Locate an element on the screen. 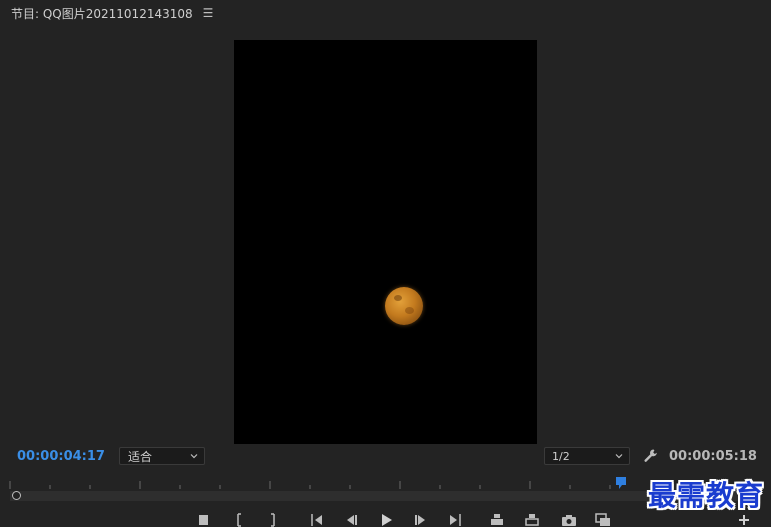 Image resolution: width=771 pixels, height=527 pixels. mark-in-icon is located at coordinates (240, 520).